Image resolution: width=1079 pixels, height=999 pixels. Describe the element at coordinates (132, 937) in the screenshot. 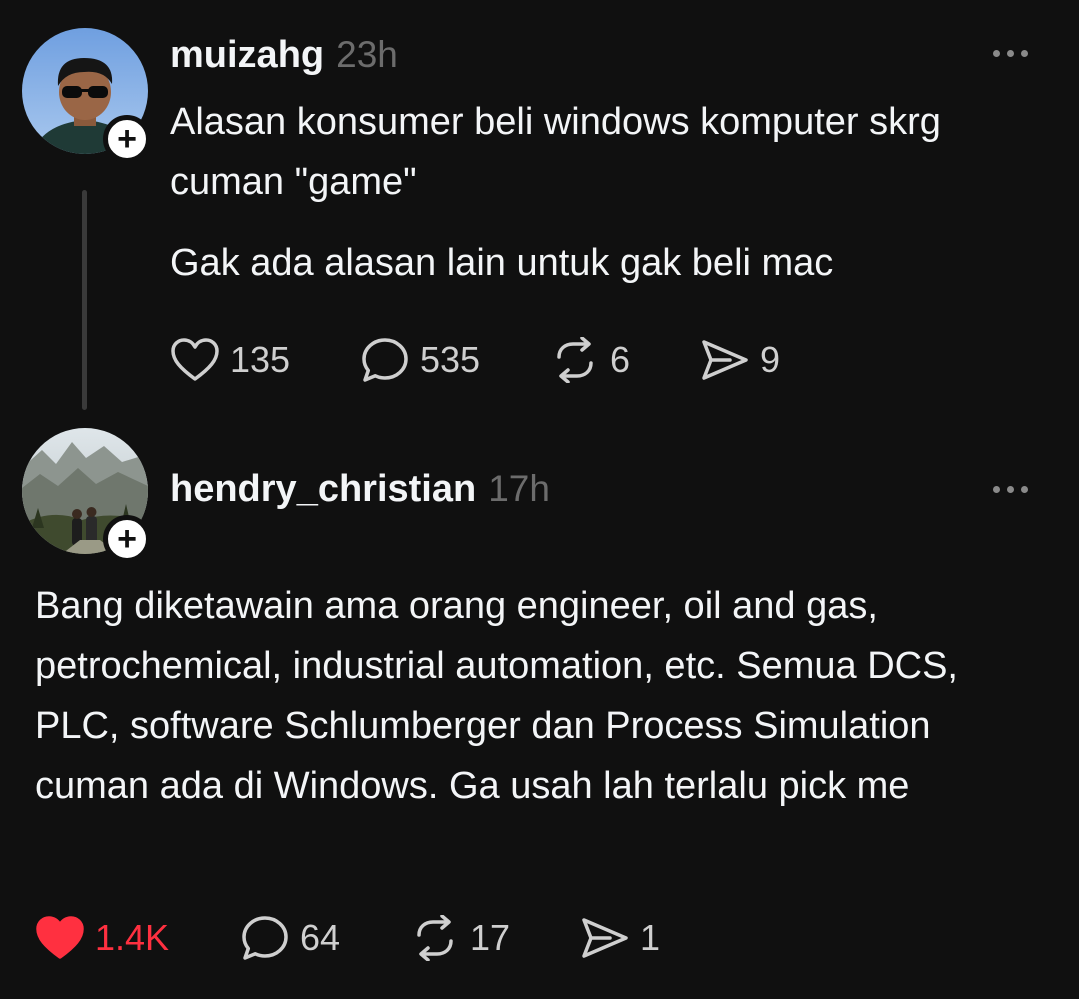

I see `like-count: 1.4K` at that location.